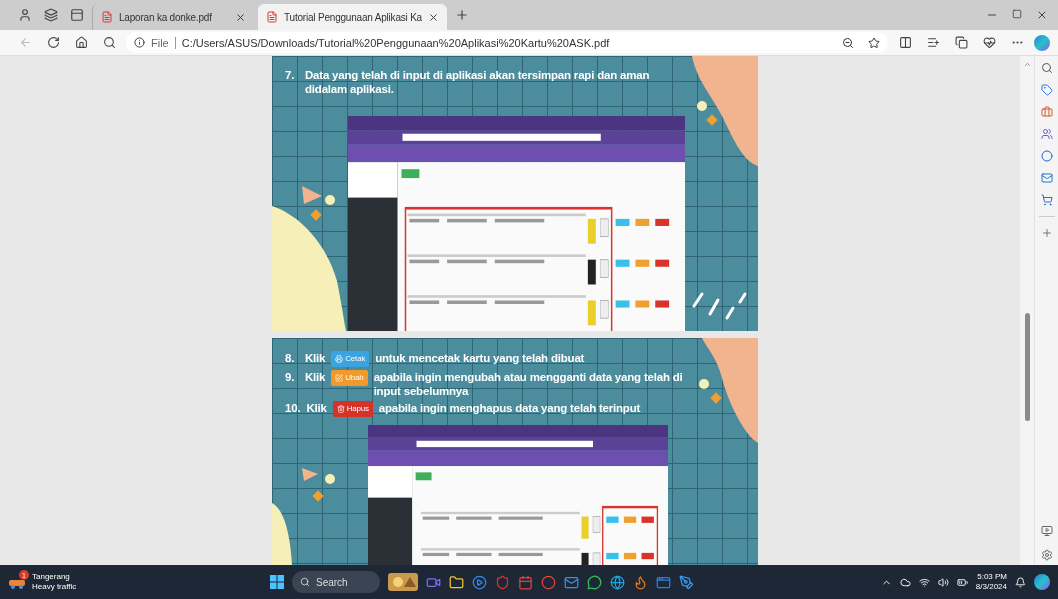 This screenshot has width=1058, height=599. Describe the element at coordinates (640, 582) in the screenshot. I see `flame-icon` at that location.